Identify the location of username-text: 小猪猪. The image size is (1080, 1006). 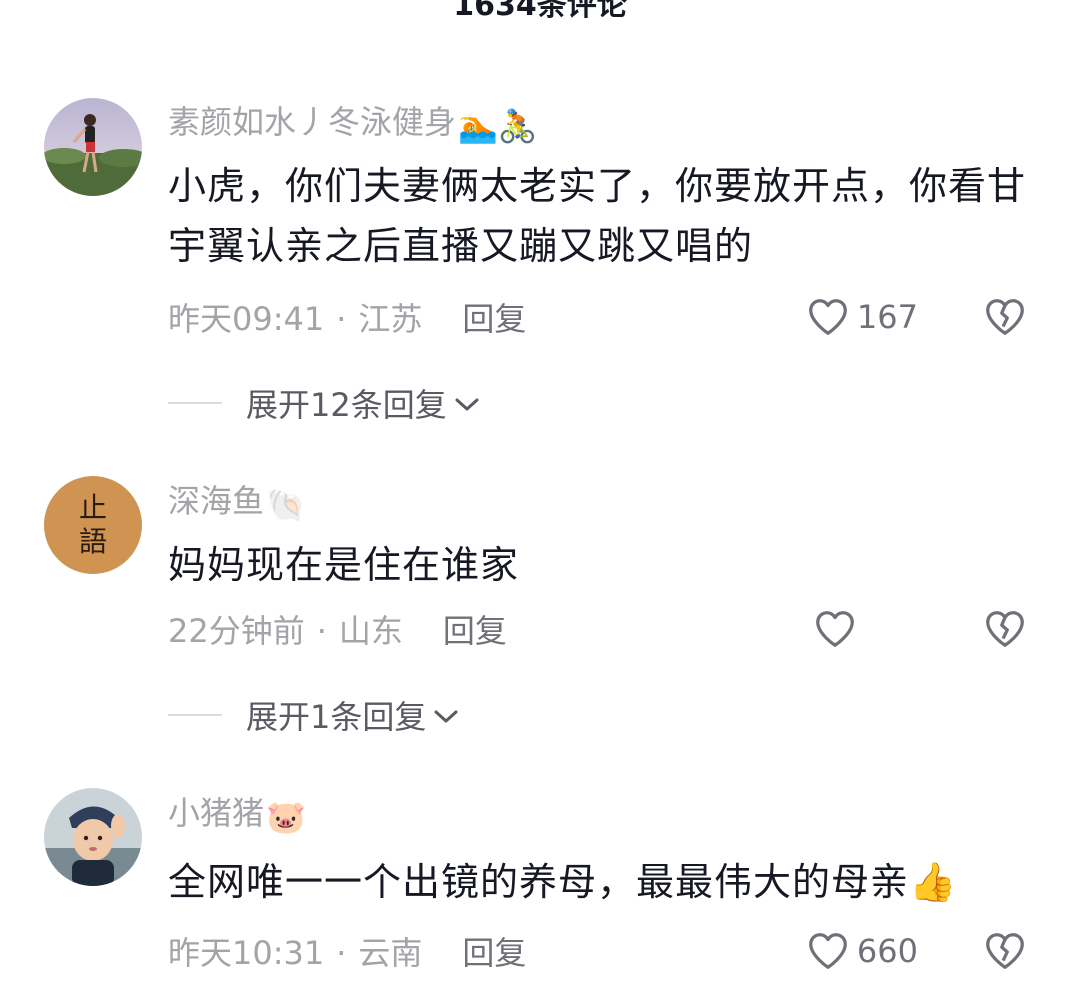
(216, 813).